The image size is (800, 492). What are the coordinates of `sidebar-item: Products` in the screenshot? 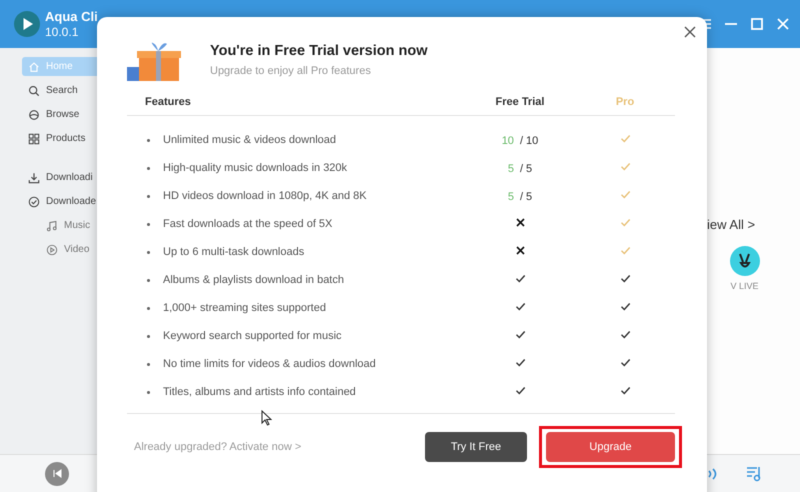 It's located at (59, 138).